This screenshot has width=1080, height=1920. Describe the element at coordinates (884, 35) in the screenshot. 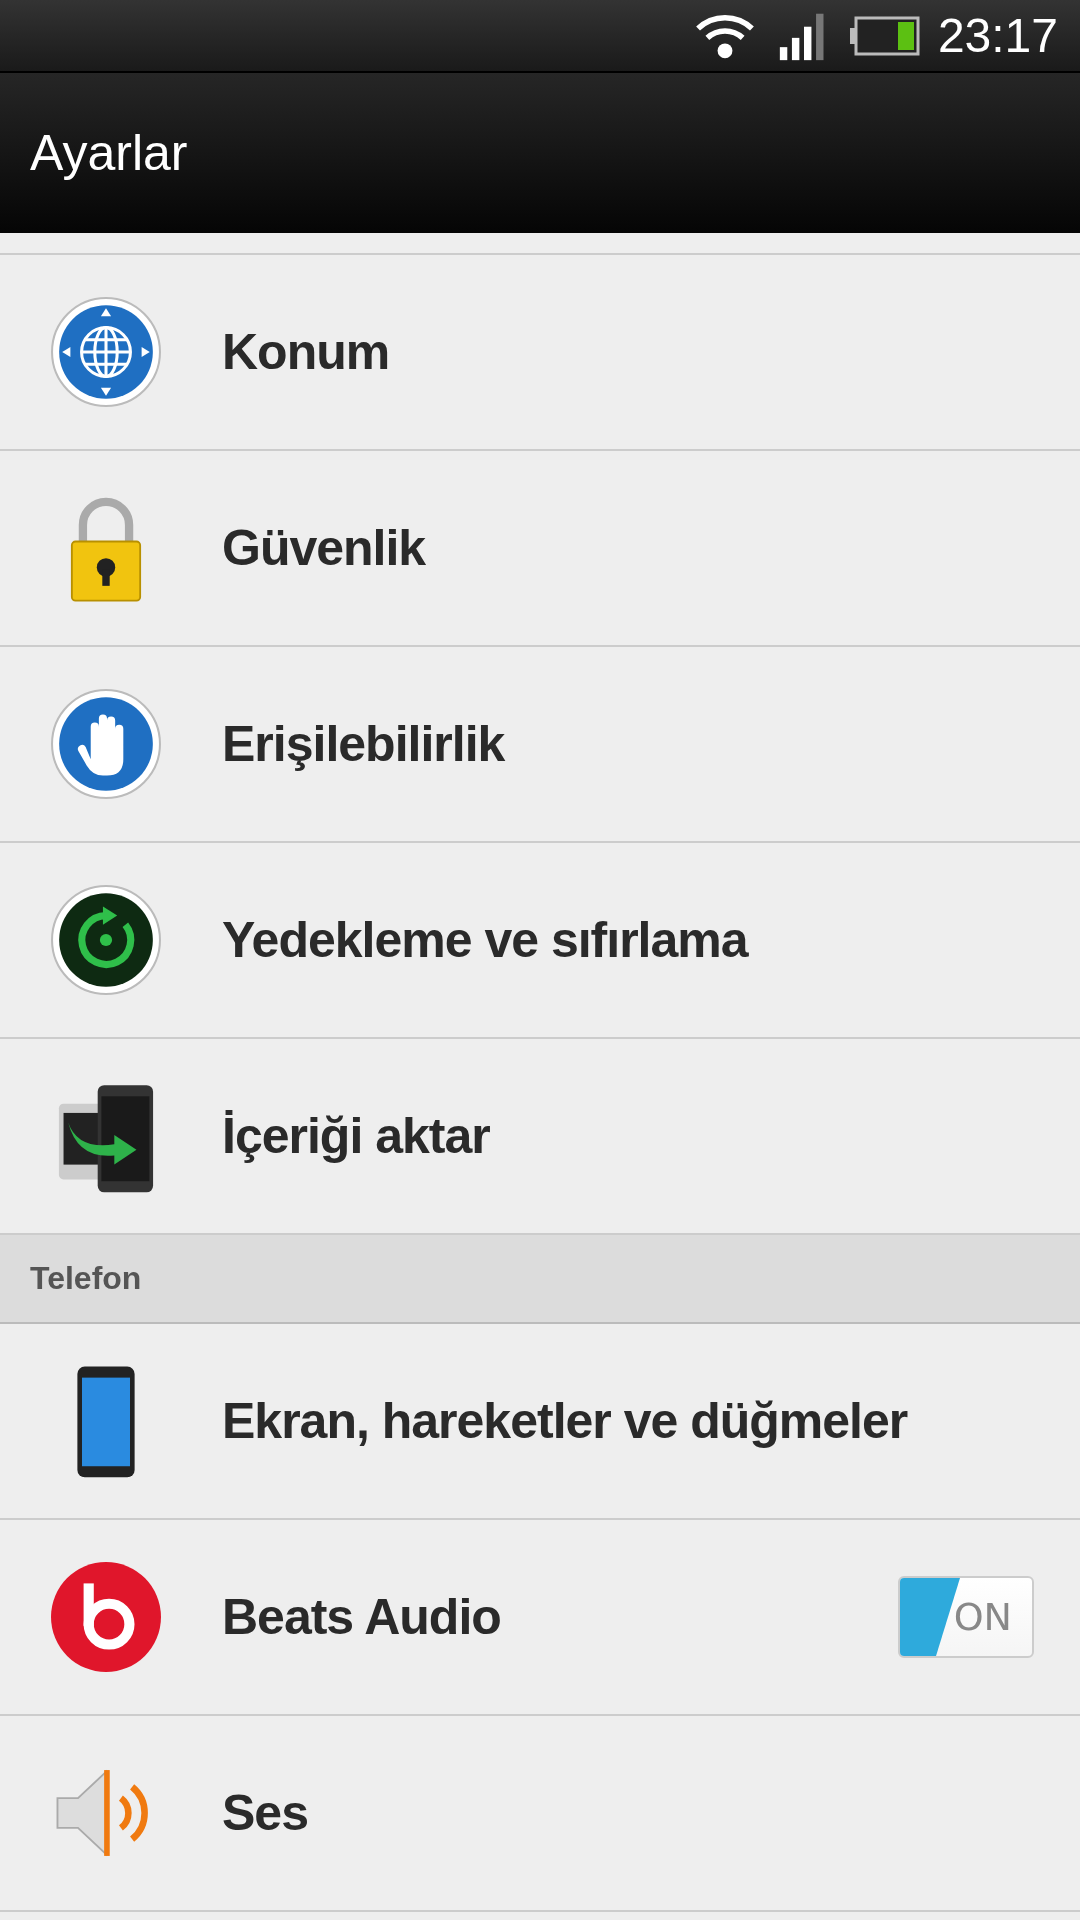

I see `battery-icon` at that location.